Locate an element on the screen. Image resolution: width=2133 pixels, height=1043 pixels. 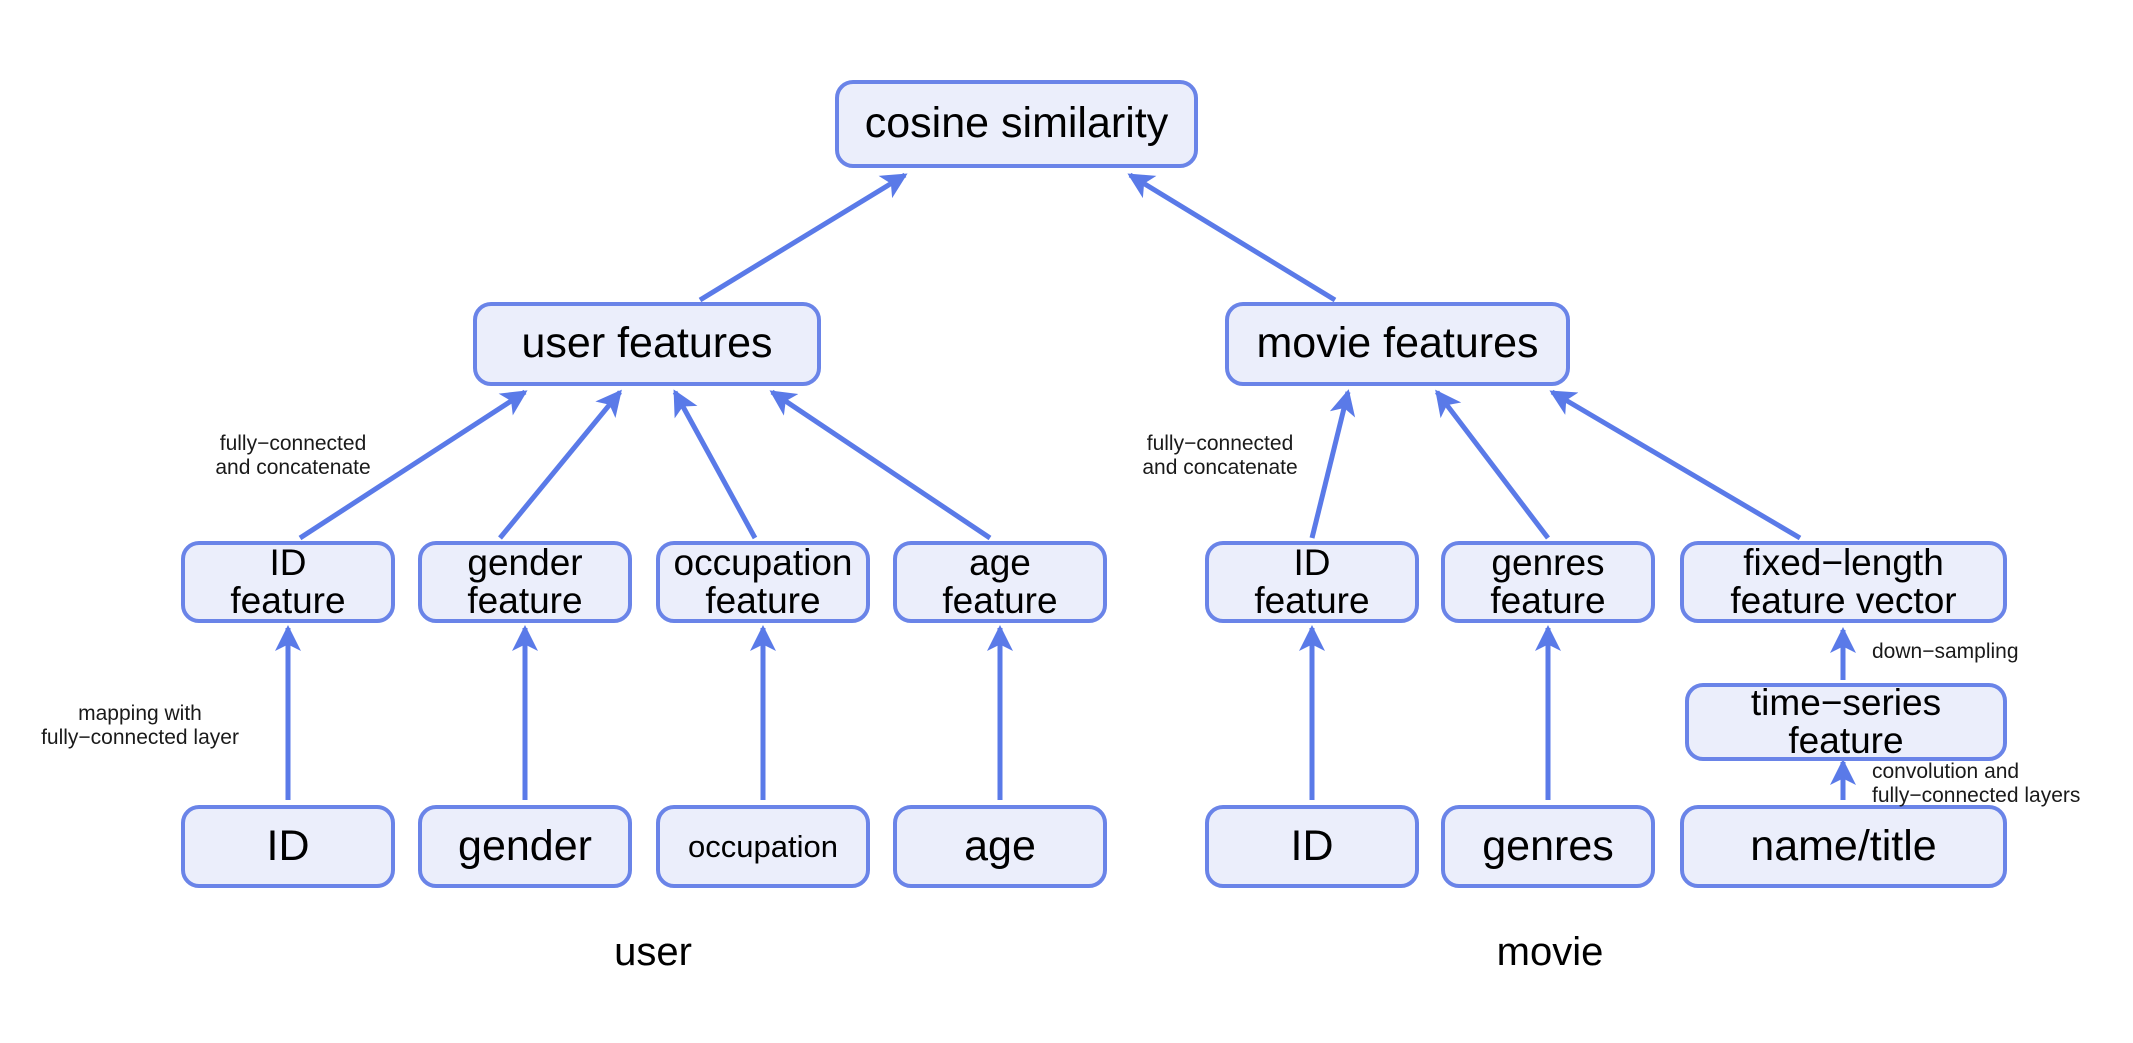
node-label: genres is located at coordinates (1548, 845).